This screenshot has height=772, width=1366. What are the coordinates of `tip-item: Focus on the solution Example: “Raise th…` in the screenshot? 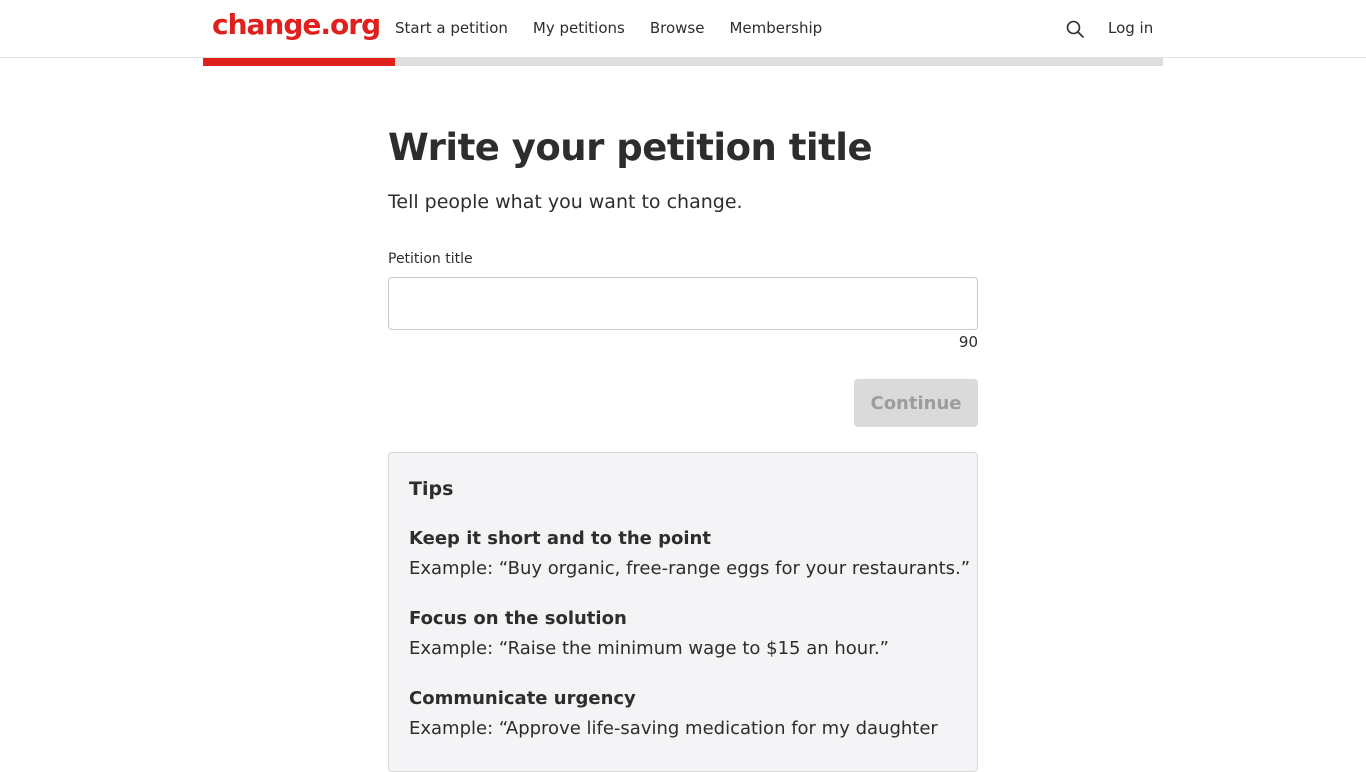 It's located at (689, 634).